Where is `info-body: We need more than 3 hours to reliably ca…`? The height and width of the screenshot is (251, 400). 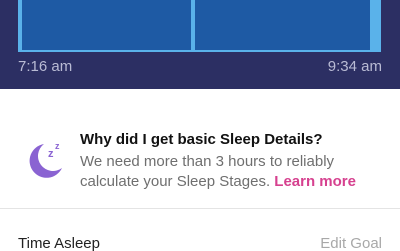
info-body: We need more than 3 hours to reliably ca… is located at coordinates (230, 172).